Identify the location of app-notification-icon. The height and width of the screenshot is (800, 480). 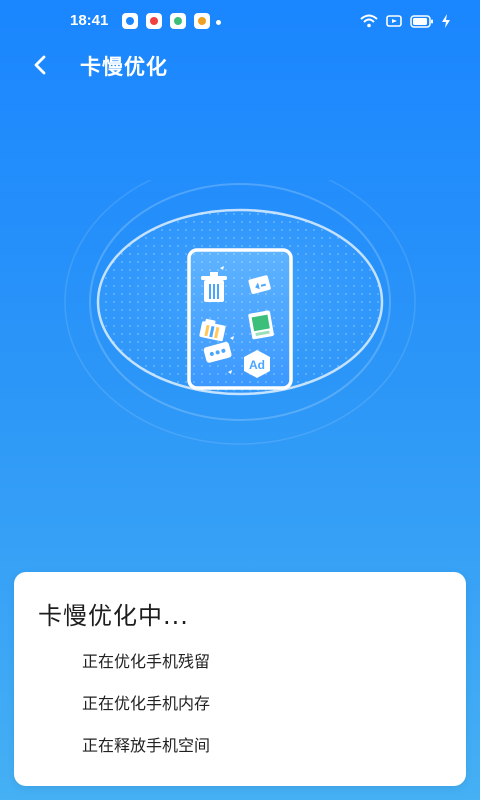
(130, 21).